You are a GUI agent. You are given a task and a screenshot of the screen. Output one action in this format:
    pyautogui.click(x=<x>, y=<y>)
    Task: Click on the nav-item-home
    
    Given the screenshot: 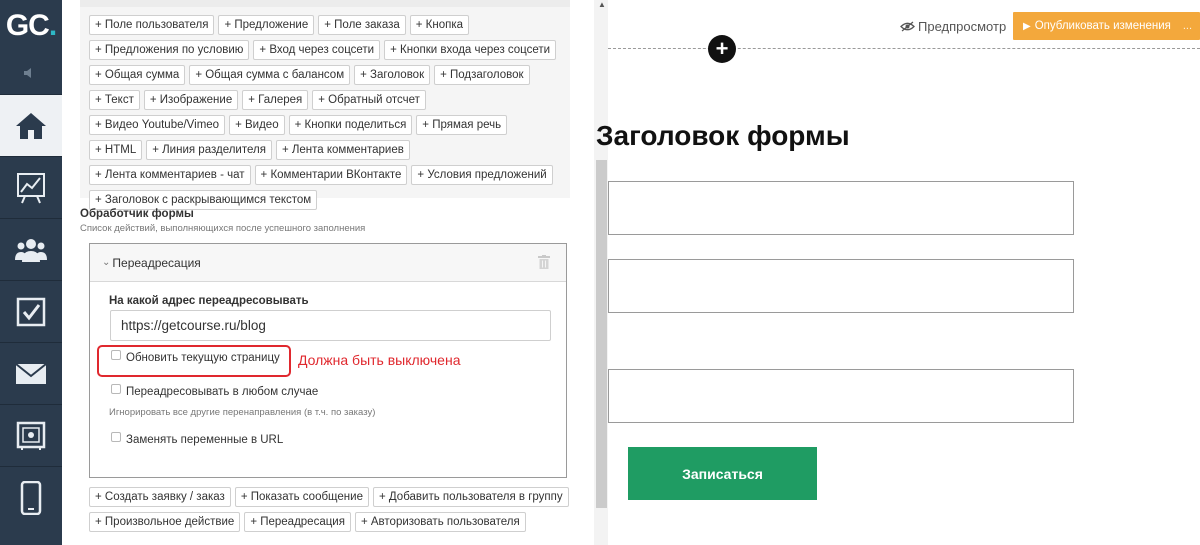 What is the action you would take?
    pyautogui.click(x=31, y=125)
    